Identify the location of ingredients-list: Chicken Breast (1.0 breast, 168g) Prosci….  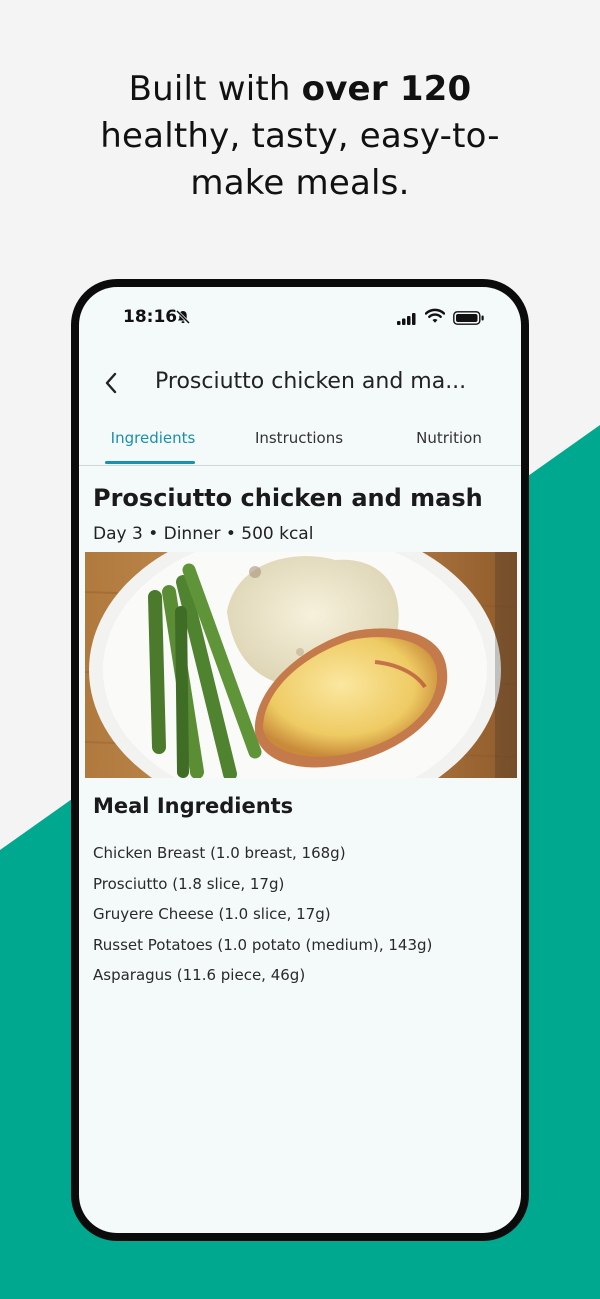
(262, 919).